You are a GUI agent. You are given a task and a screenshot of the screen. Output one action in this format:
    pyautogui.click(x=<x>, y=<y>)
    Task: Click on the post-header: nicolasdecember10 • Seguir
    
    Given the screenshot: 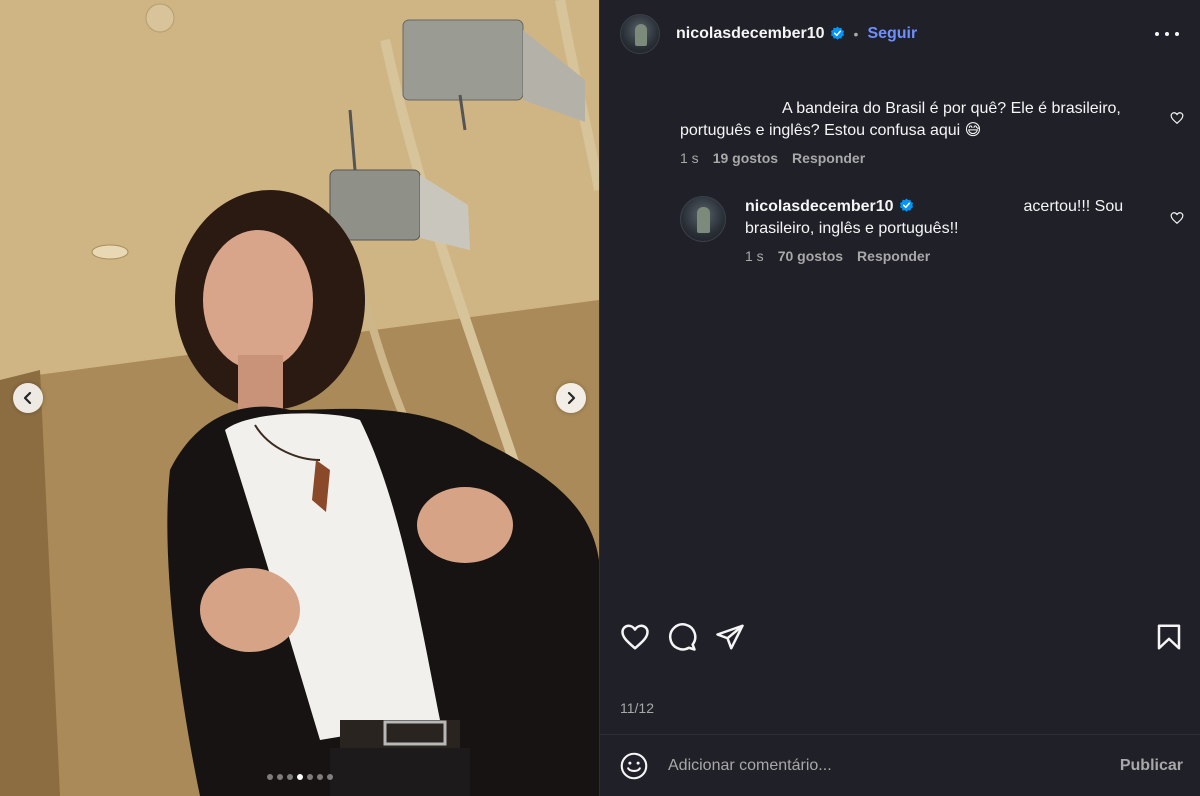 What is the action you would take?
    pyautogui.click(x=900, y=34)
    